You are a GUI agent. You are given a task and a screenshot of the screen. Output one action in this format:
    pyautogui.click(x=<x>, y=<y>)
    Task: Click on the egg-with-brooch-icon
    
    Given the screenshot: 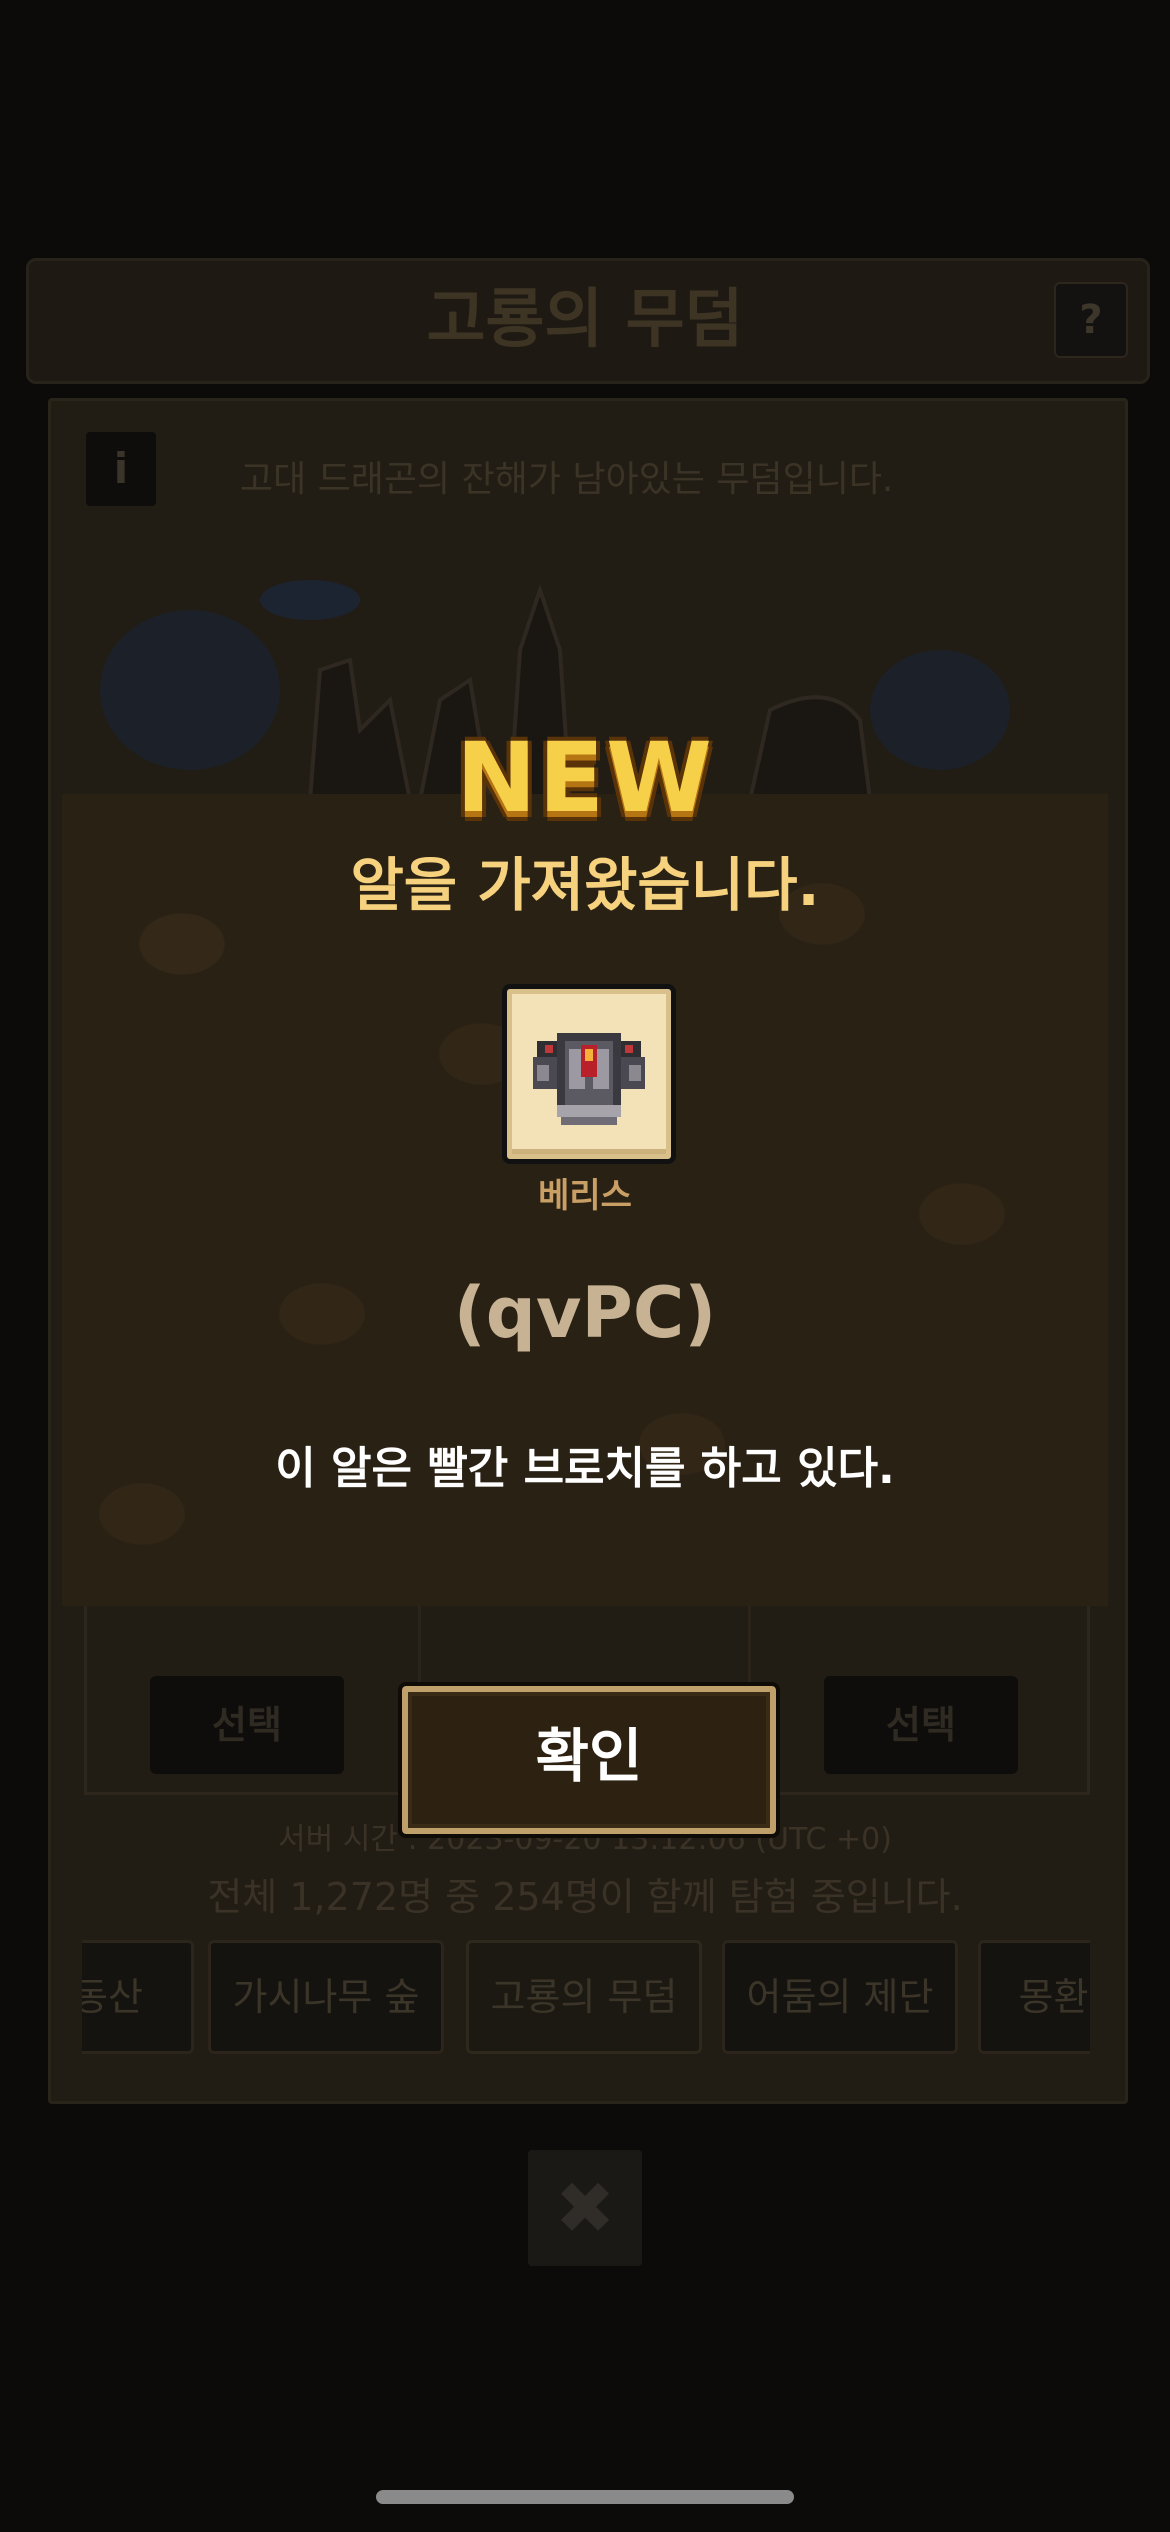 What is the action you would take?
    pyautogui.click(x=589, y=1079)
    